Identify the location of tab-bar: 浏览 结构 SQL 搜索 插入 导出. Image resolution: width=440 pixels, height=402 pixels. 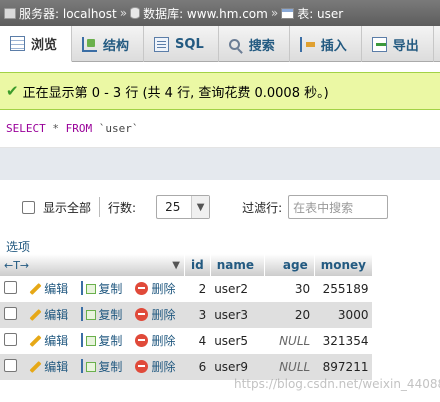
(220, 44).